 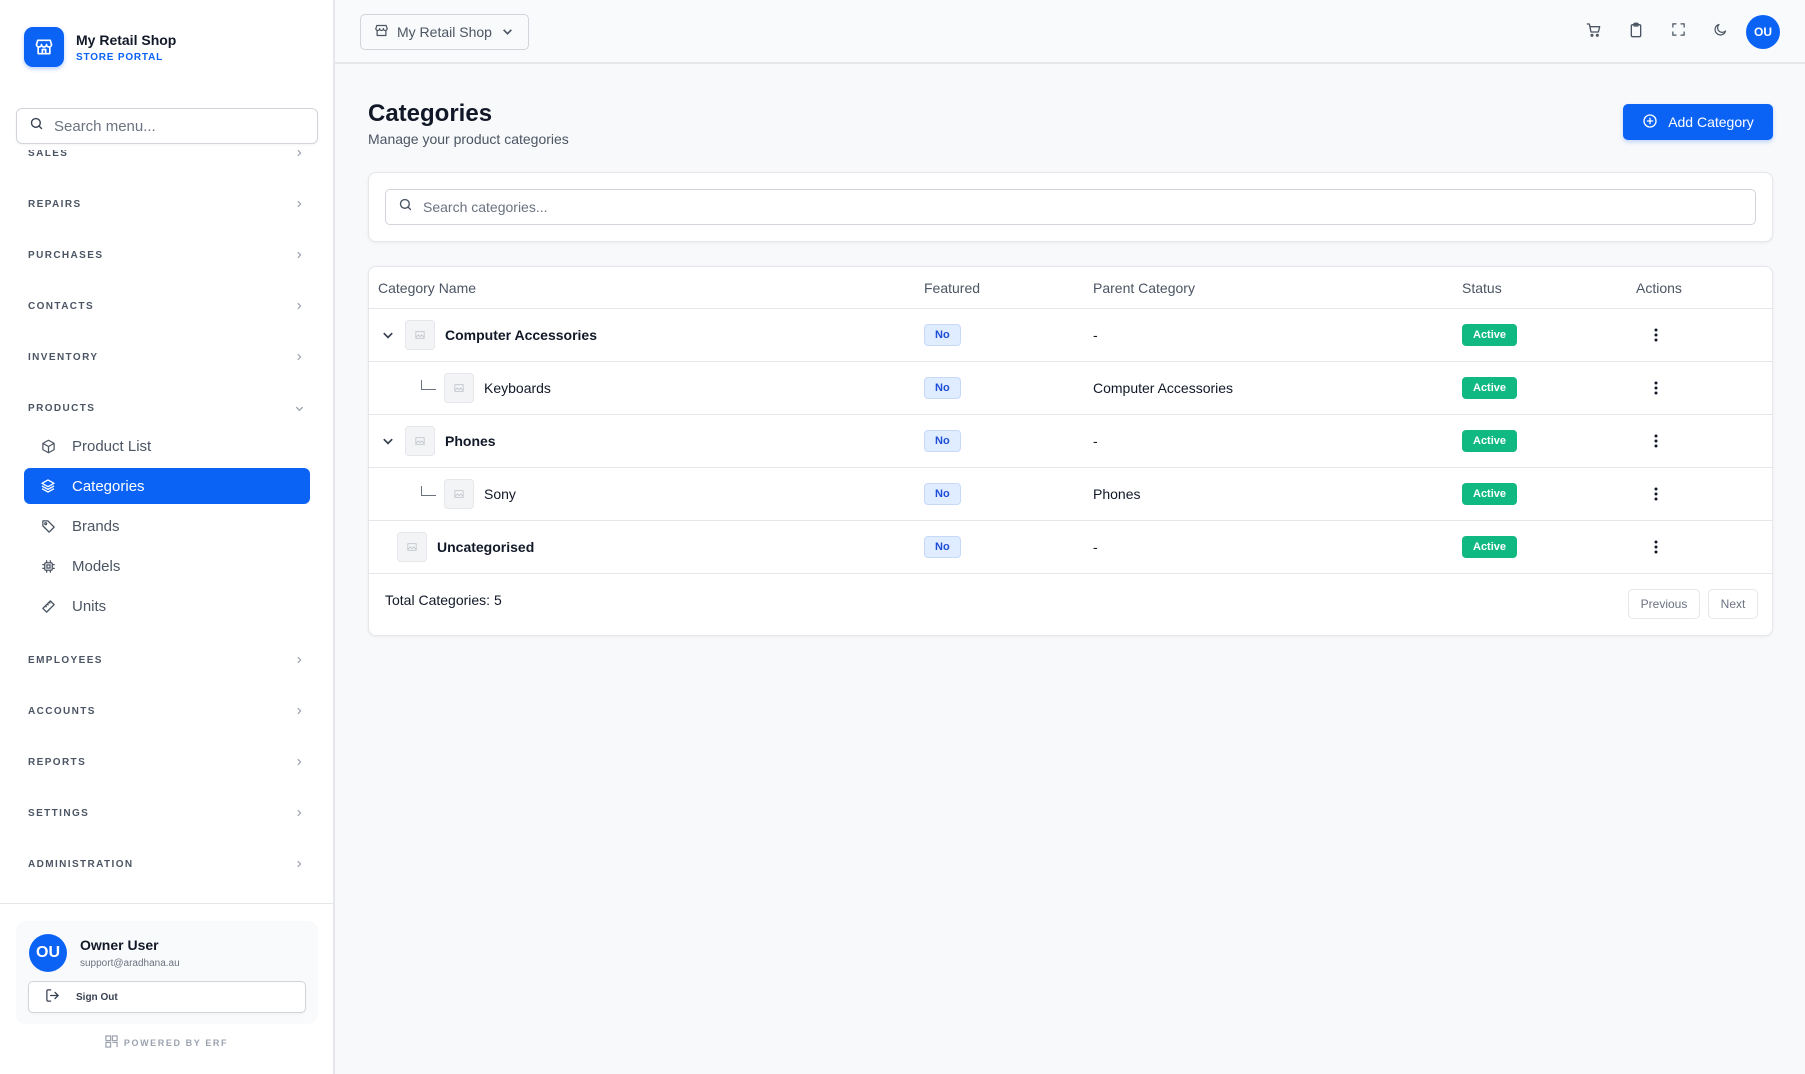 I want to click on next-button: Next, so click(x=1733, y=604).